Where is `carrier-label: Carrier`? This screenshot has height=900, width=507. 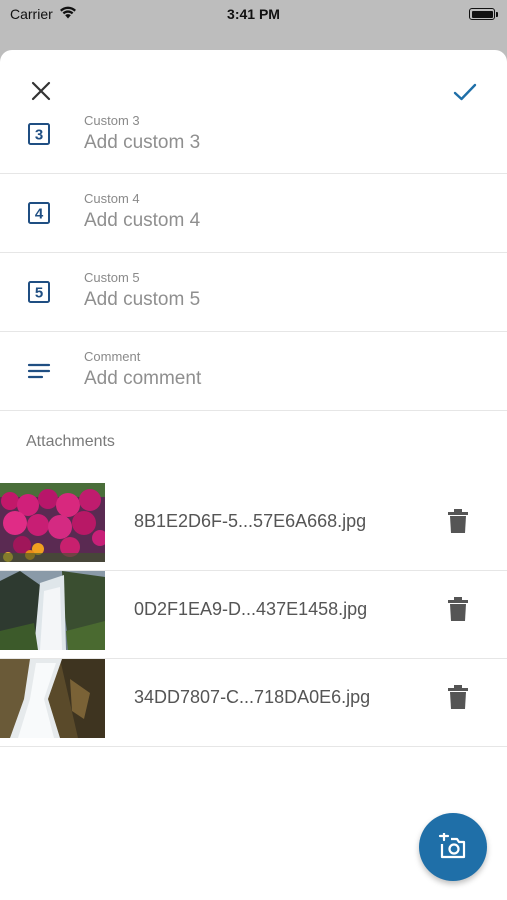
carrier-label: Carrier is located at coordinates (31, 14).